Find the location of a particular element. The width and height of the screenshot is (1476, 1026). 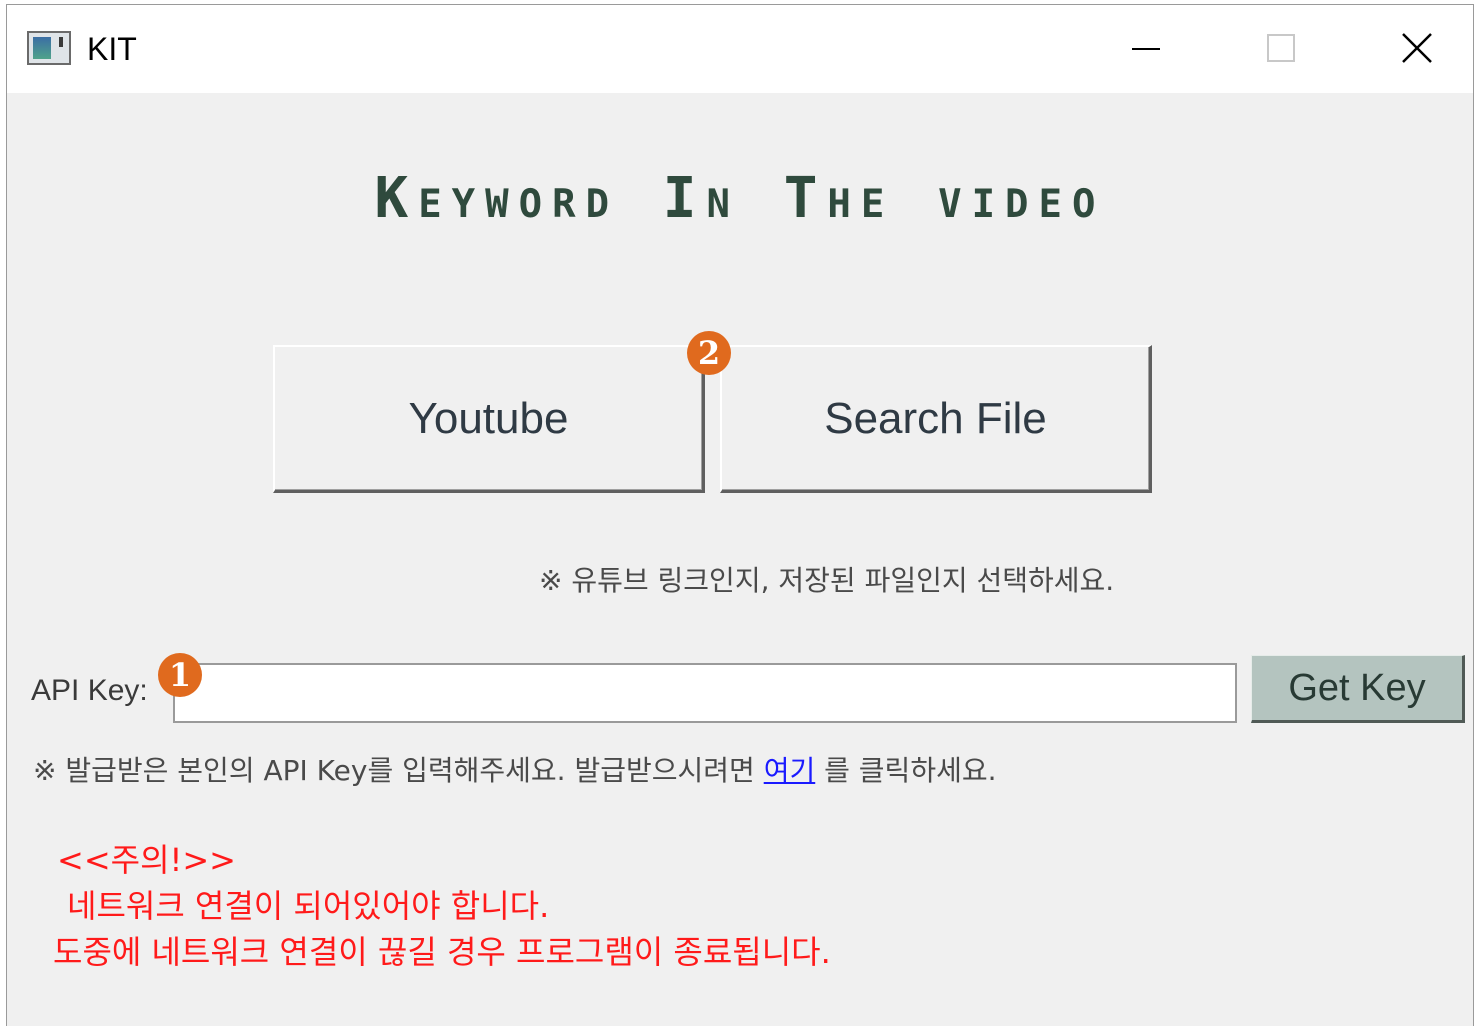

api-key-hint-suffix: 를 클릭하세요. is located at coordinates (910, 770).